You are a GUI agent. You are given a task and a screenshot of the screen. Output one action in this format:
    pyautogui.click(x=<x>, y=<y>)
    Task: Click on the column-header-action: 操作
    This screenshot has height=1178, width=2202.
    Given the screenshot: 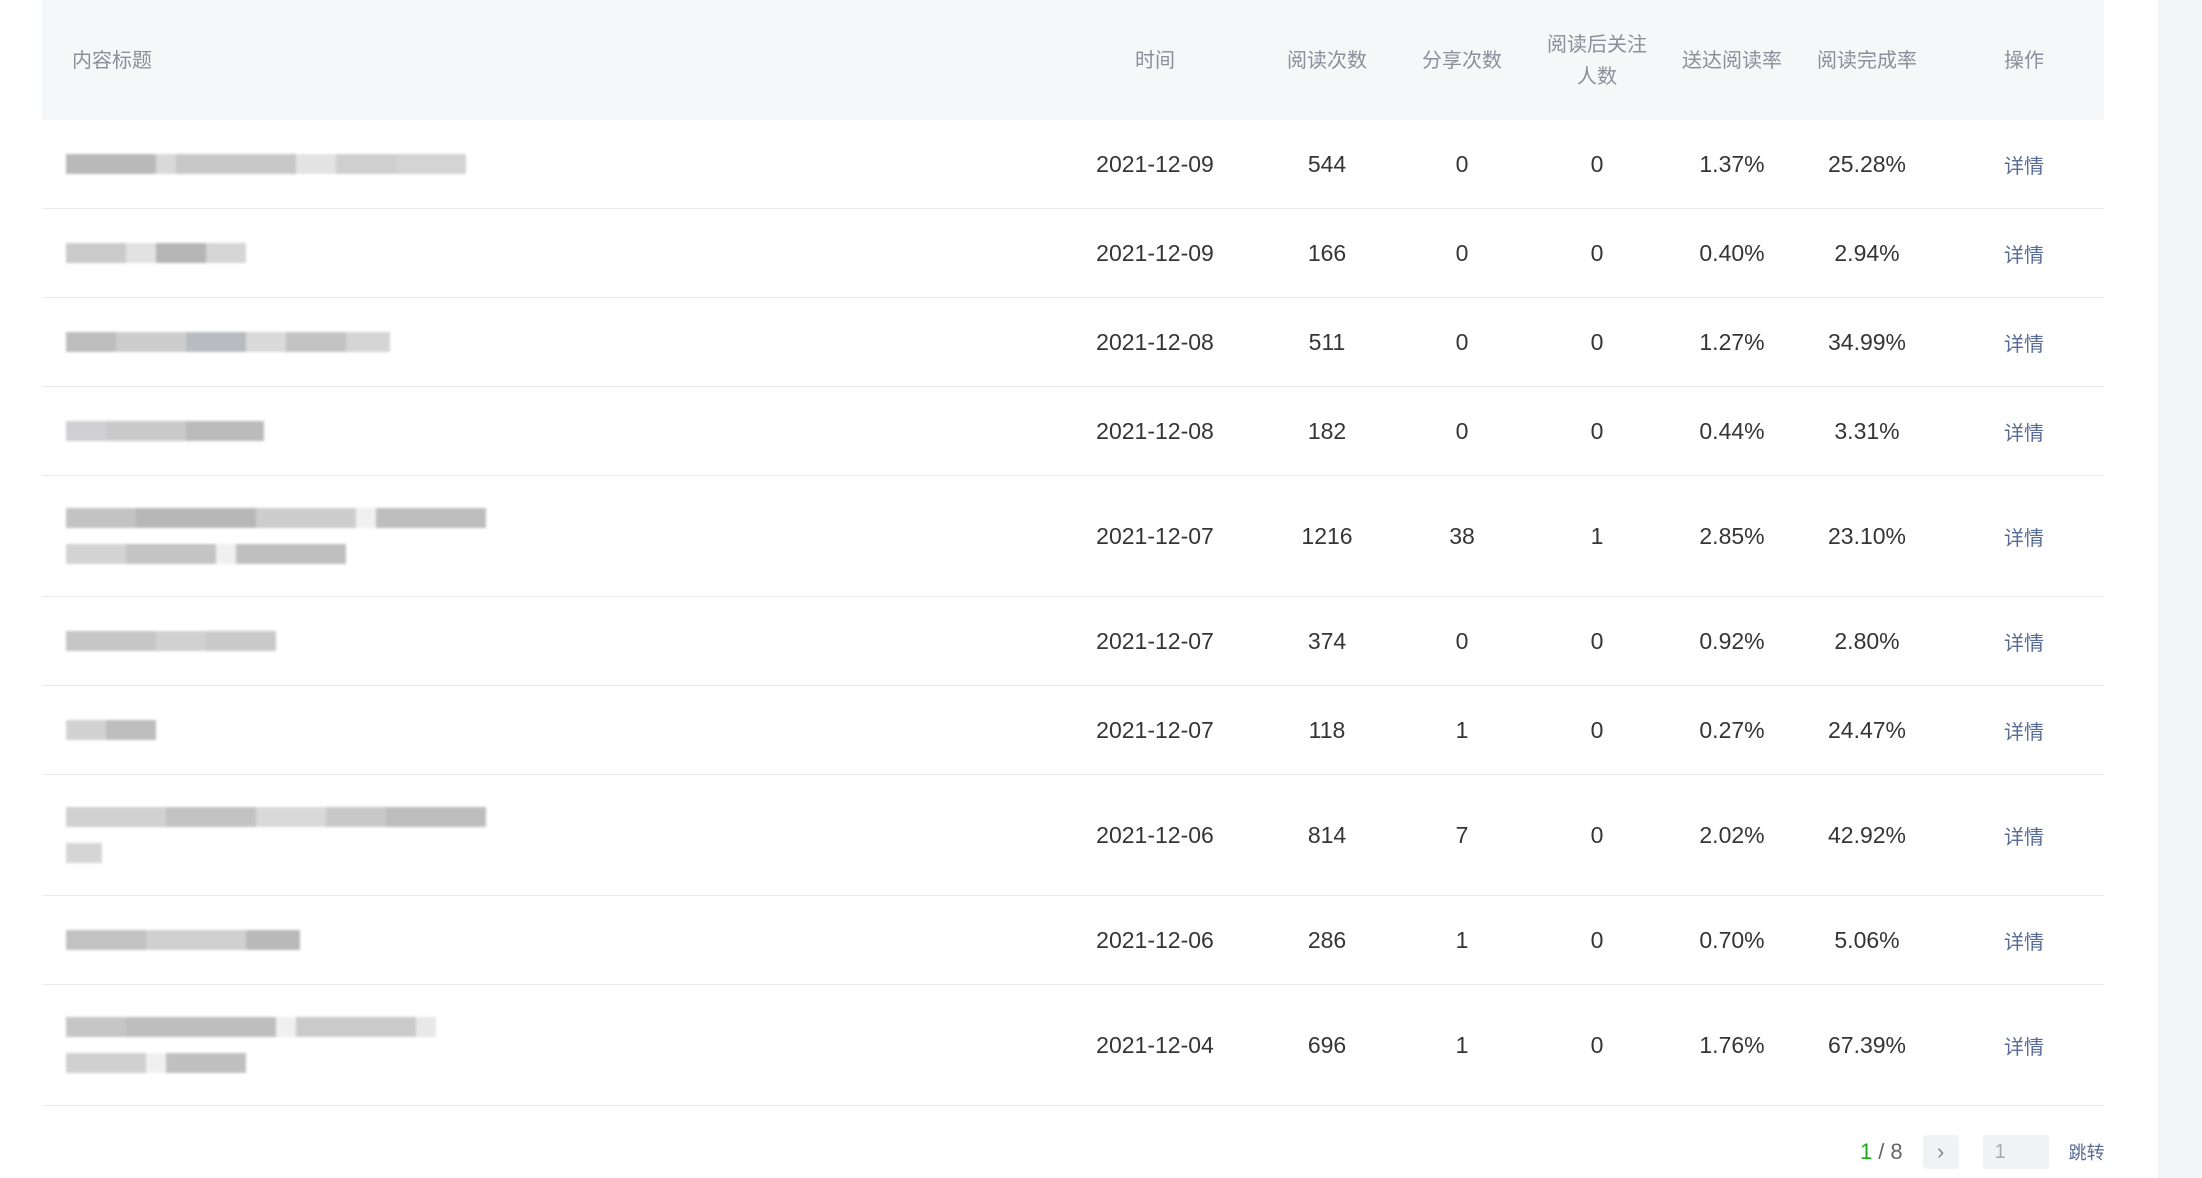 What is the action you would take?
    pyautogui.click(x=2024, y=60)
    